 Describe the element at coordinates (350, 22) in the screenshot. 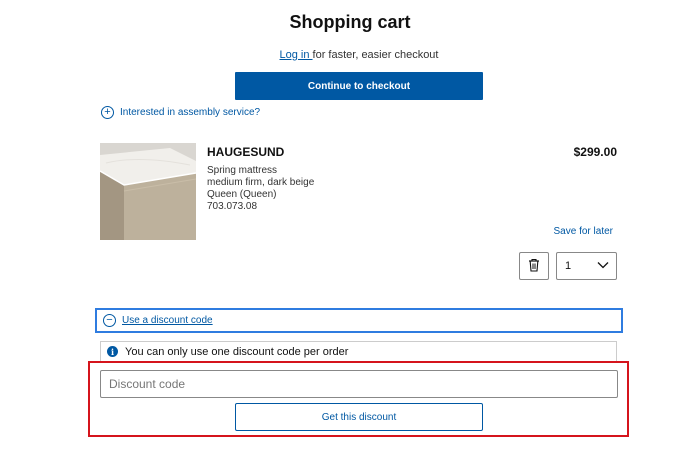

I see `page-title: Shopping cart` at that location.